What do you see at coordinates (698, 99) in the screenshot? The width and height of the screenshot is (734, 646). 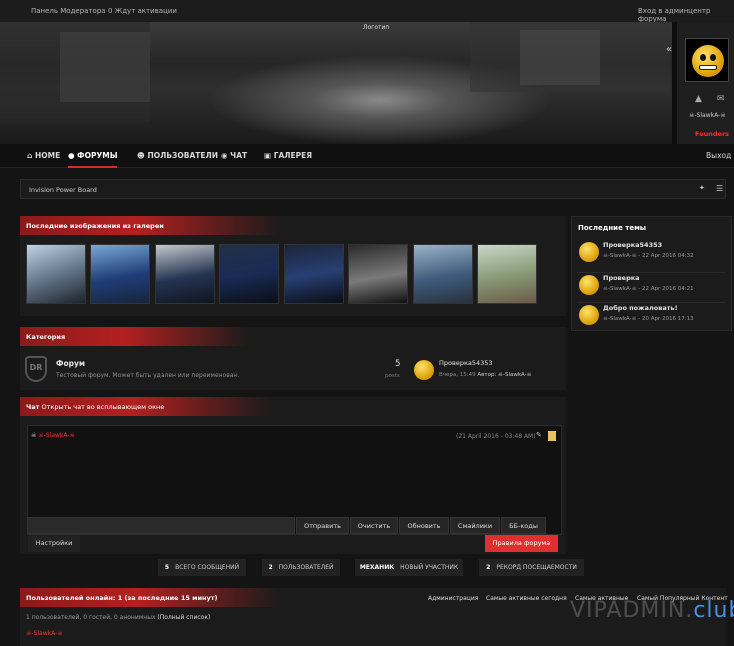 I see `notifications-bell-icon: ▲` at bounding box center [698, 99].